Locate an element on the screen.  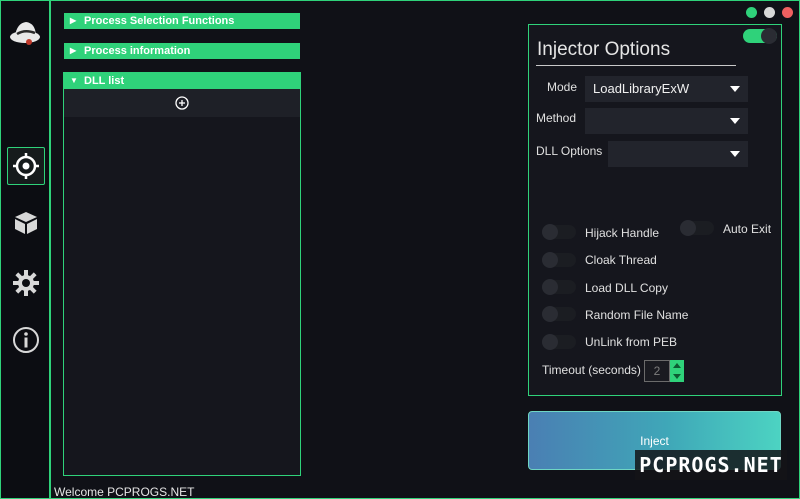
auto-exit-toggle is located at coordinates (697, 228).